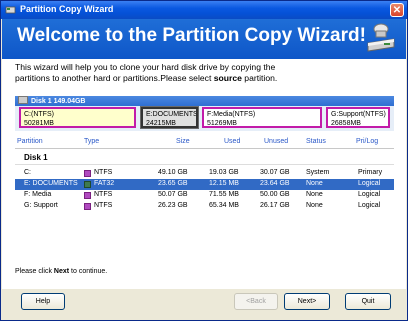  Describe the element at coordinates (397, 10) in the screenshot. I see `close-button: ✕` at that location.